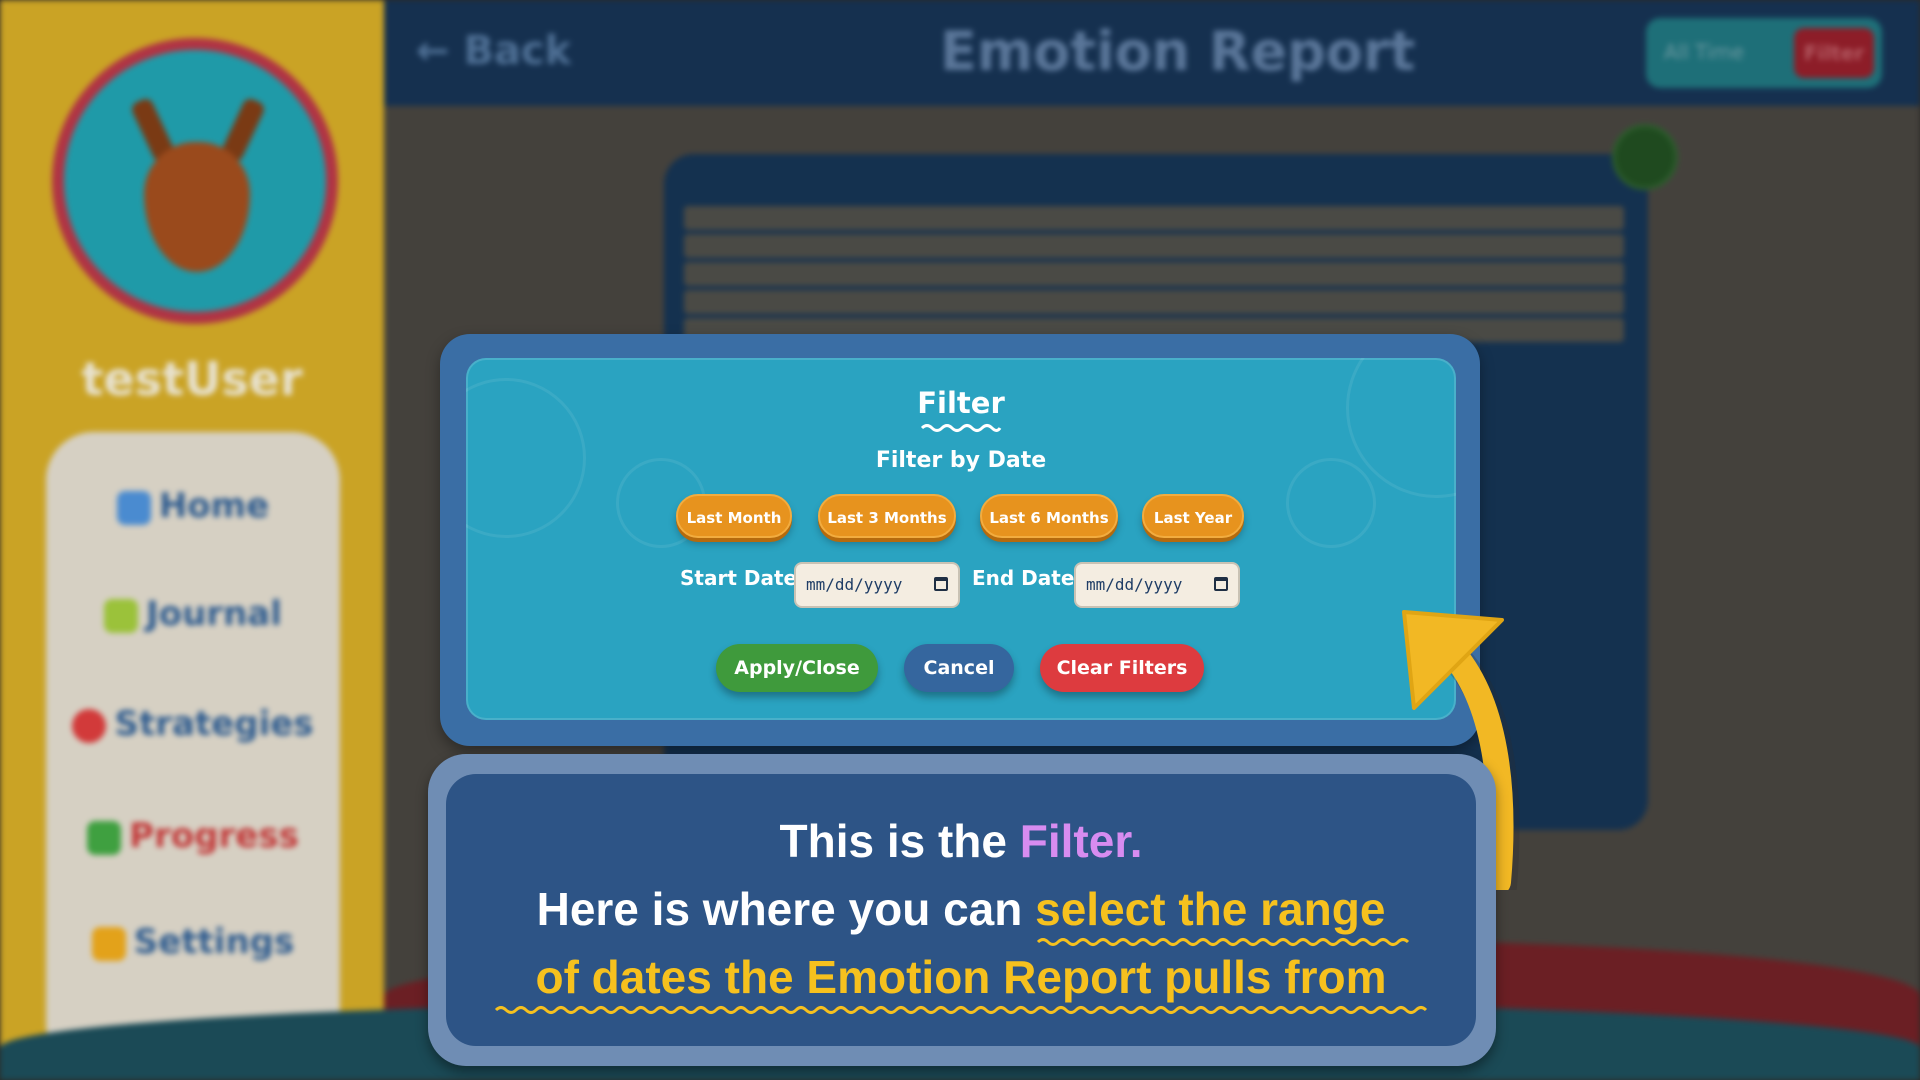 The height and width of the screenshot is (1080, 1920). Describe the element at coordinates (192, 379) in the screenshot. I see `username: testUser` at that location.